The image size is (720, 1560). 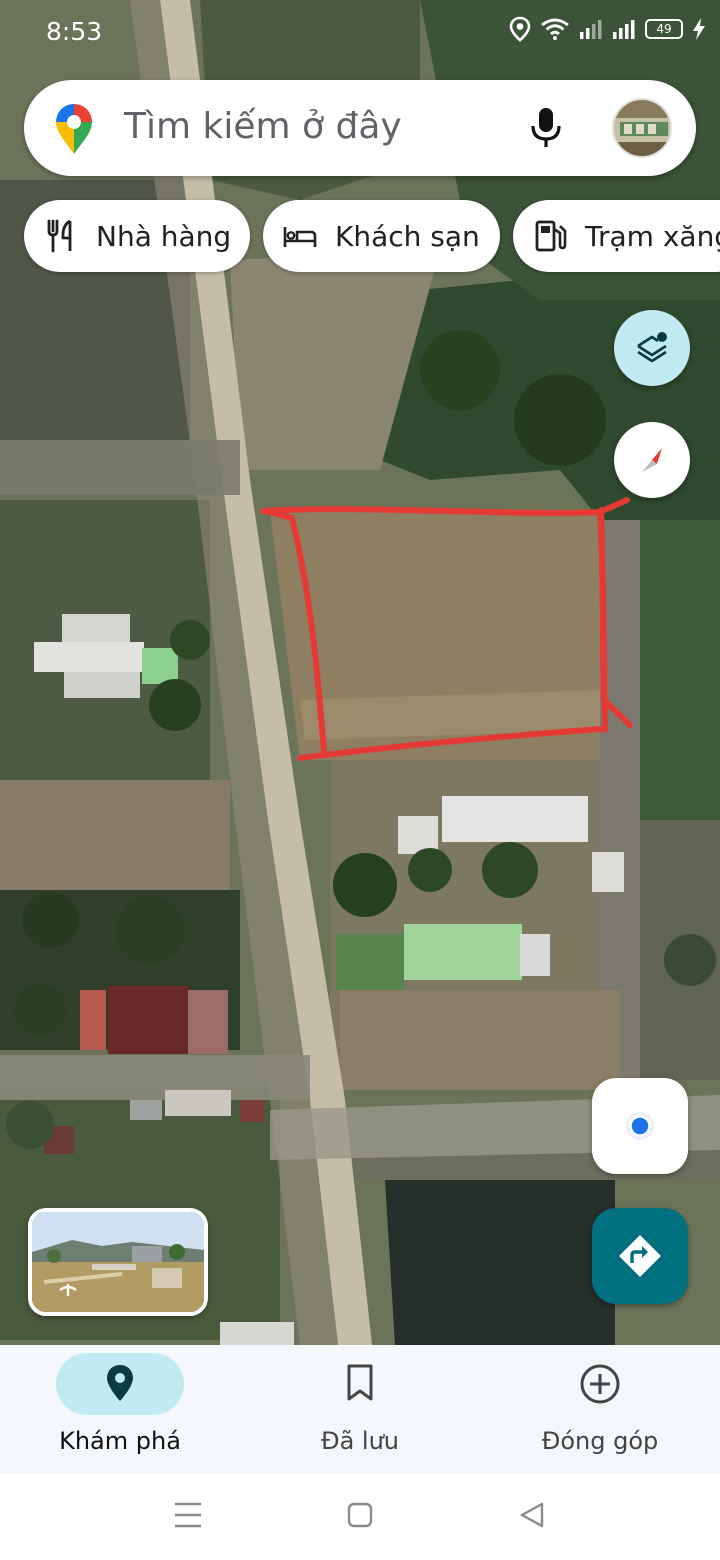 I want to click on chip-hotels: Khách sạn, so click(x=381, y=236).